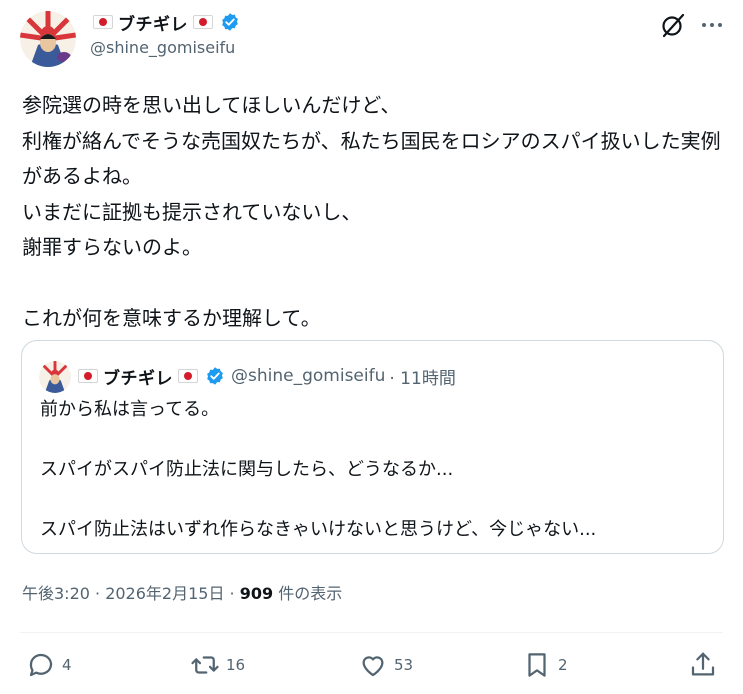 This screenshot has width=743, height=694. Describe the element at coordinates (404, 665) in the screenshot. I see `like-count: 53` at that location.